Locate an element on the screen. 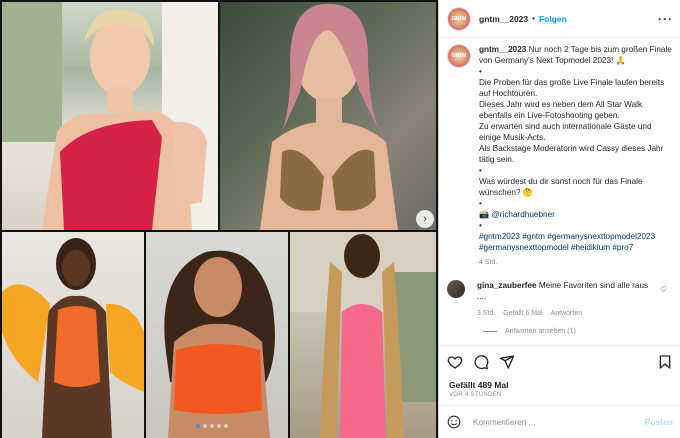  add-comment-bar: Posten is located at coordinates (559, 421).